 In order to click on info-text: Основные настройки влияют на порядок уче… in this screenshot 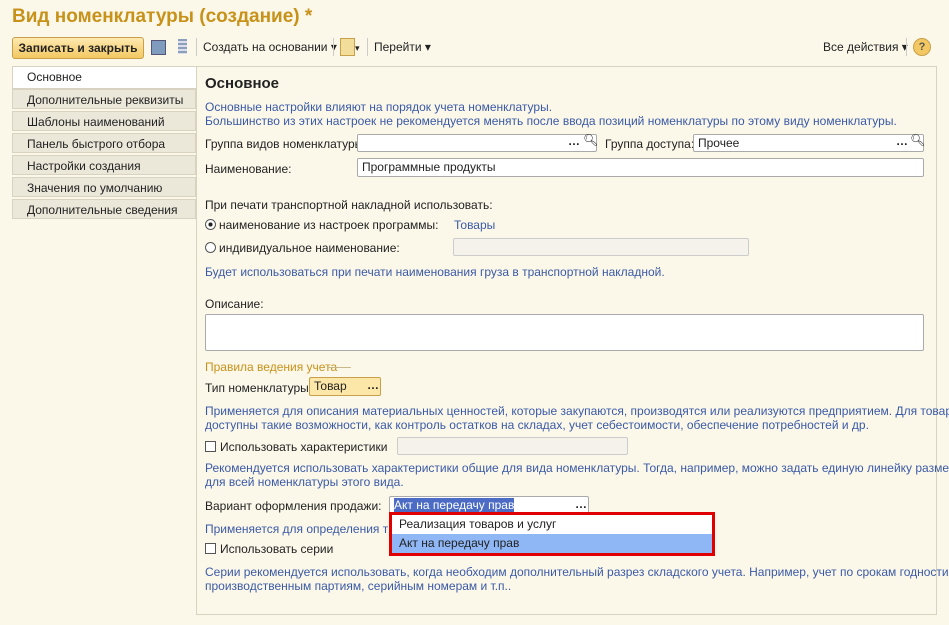, I will do `click(379, 107)`.